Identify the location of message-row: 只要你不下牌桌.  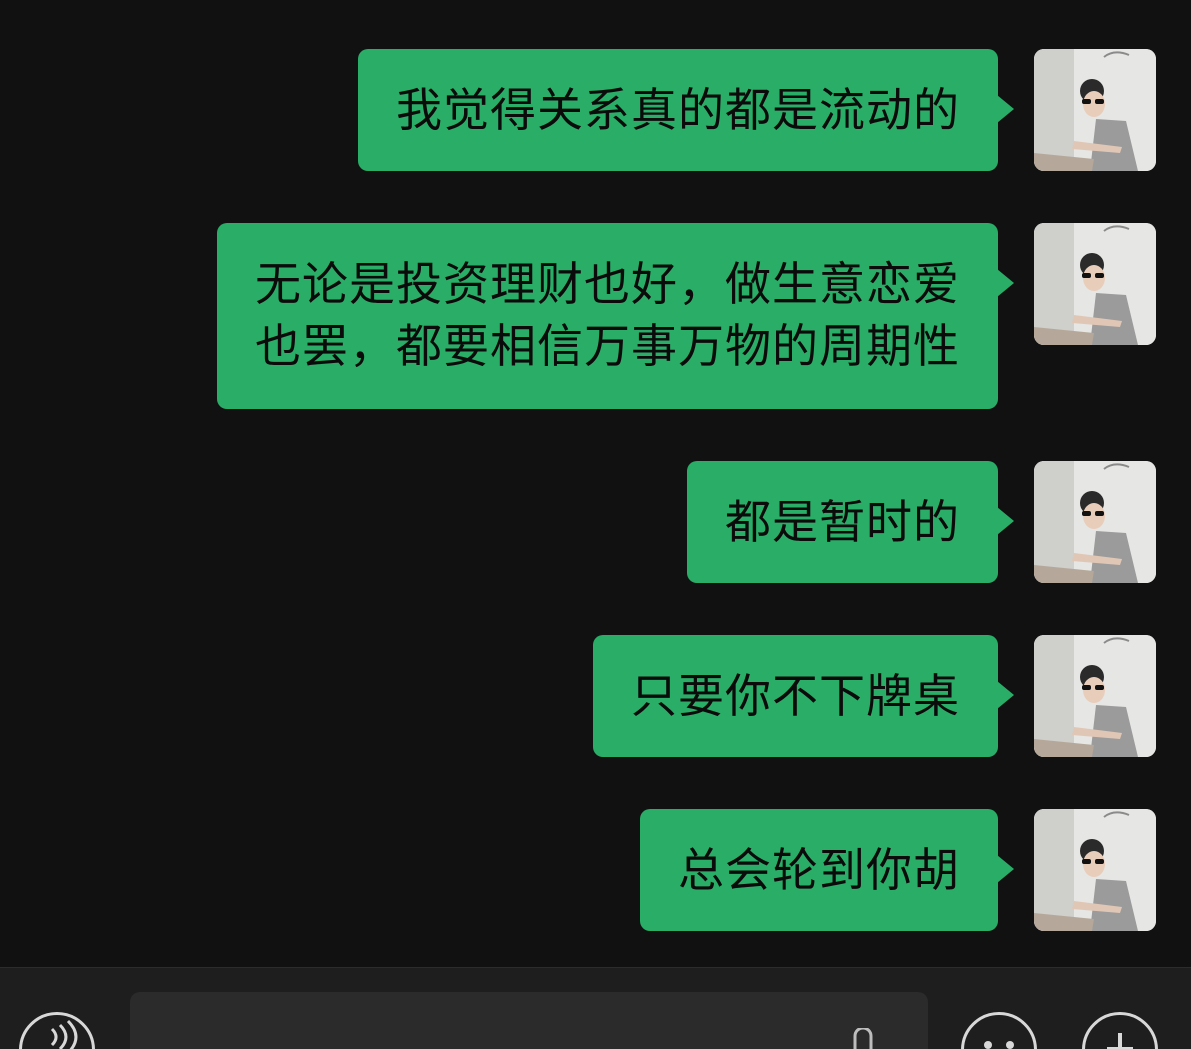
(874, 696).